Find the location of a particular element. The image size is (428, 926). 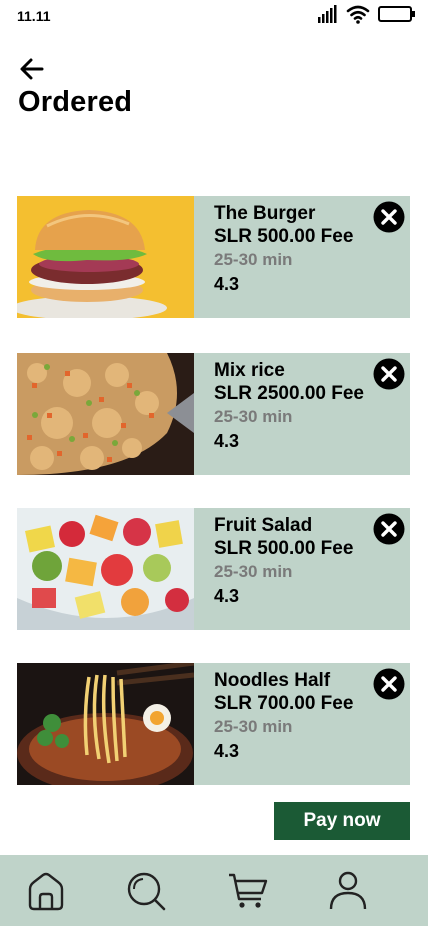

status-icons is located at coordinates (367, 14).